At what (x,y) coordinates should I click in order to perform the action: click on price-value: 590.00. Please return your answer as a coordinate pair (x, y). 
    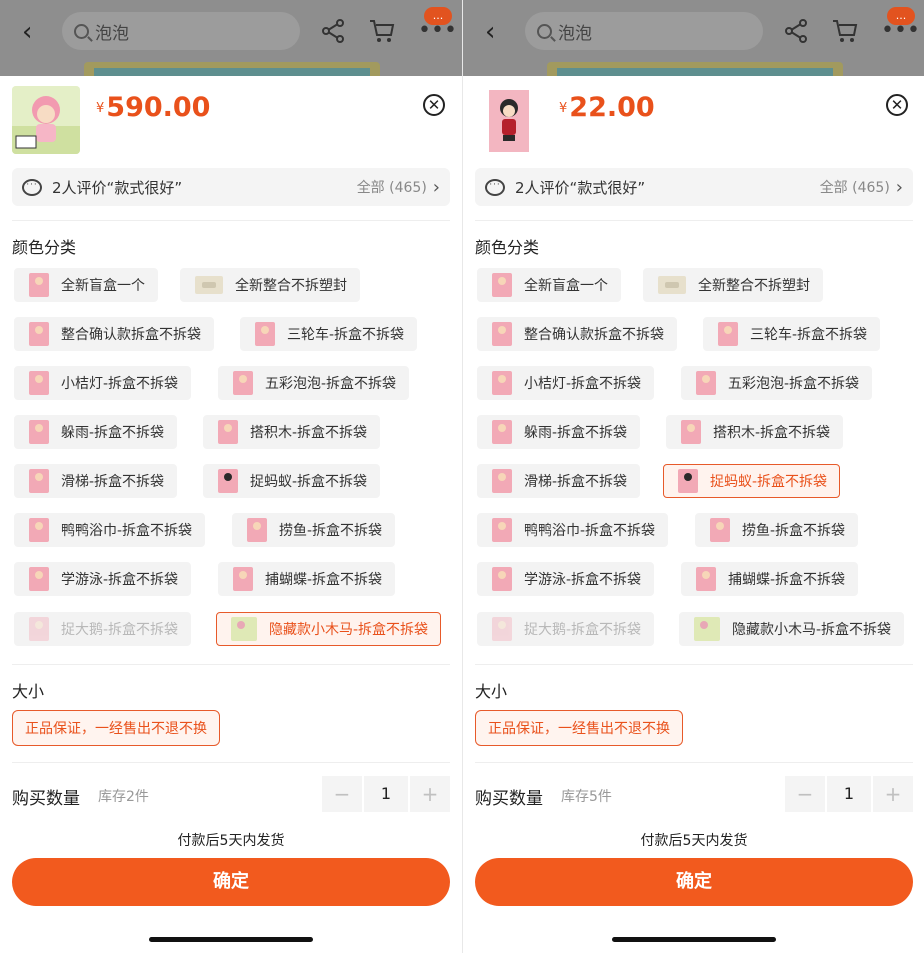
    Looking at the image, I should click on (158, 107).